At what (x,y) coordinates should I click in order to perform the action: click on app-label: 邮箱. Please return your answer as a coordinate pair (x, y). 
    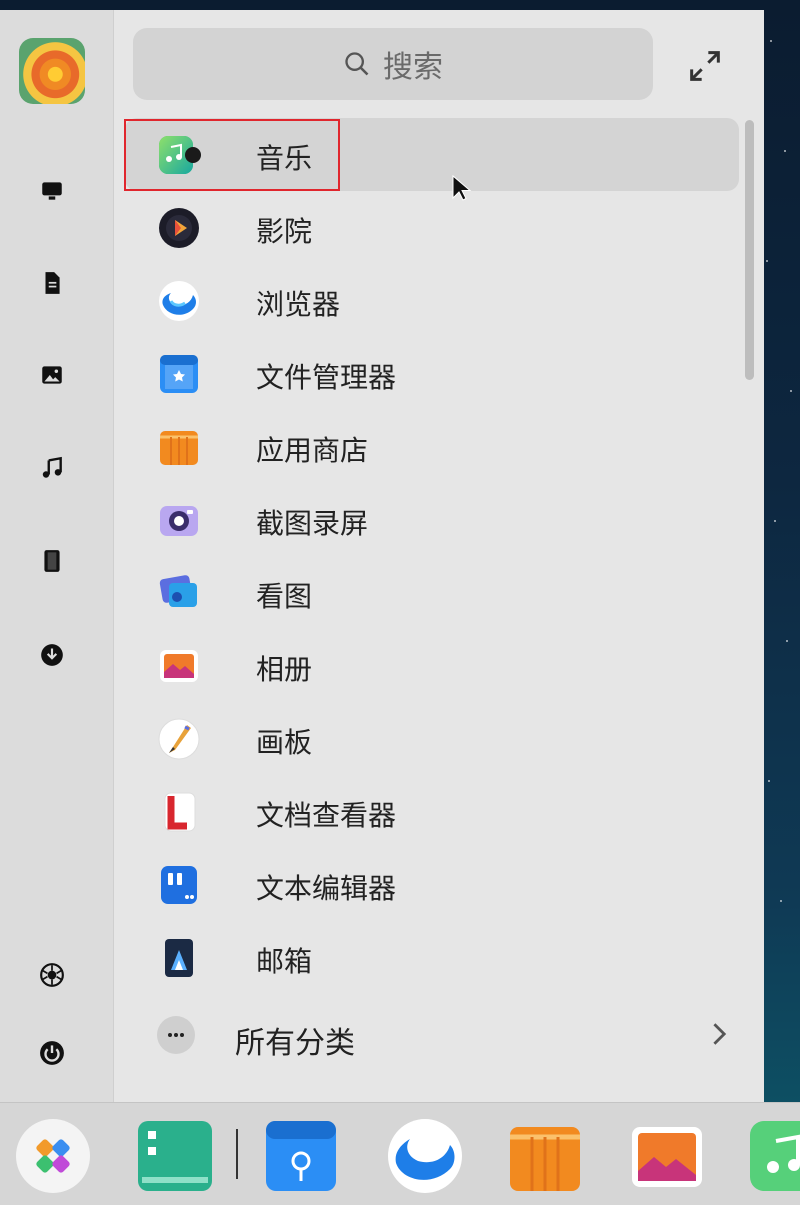
    Looking at the image, I should click on (284, 961).